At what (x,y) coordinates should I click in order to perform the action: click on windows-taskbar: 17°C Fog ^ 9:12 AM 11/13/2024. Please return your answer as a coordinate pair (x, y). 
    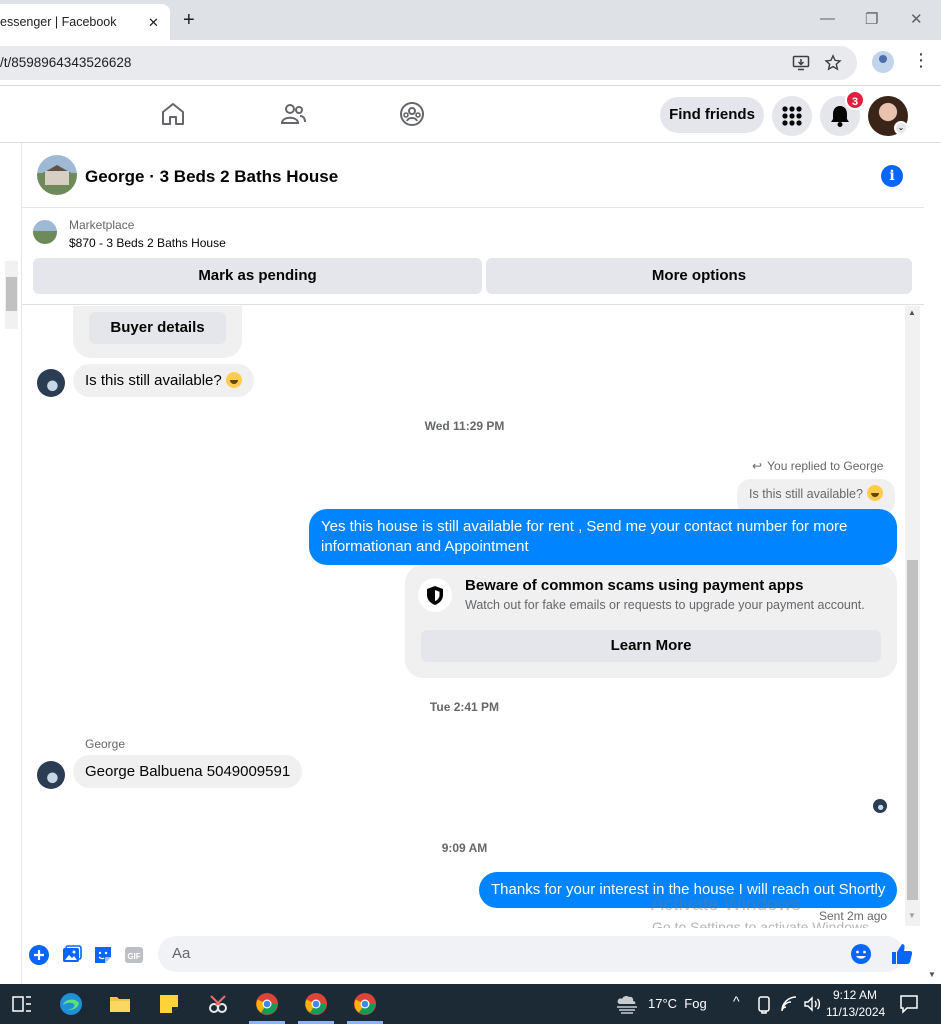
    Looking at the image, I should click on (470, 1004).